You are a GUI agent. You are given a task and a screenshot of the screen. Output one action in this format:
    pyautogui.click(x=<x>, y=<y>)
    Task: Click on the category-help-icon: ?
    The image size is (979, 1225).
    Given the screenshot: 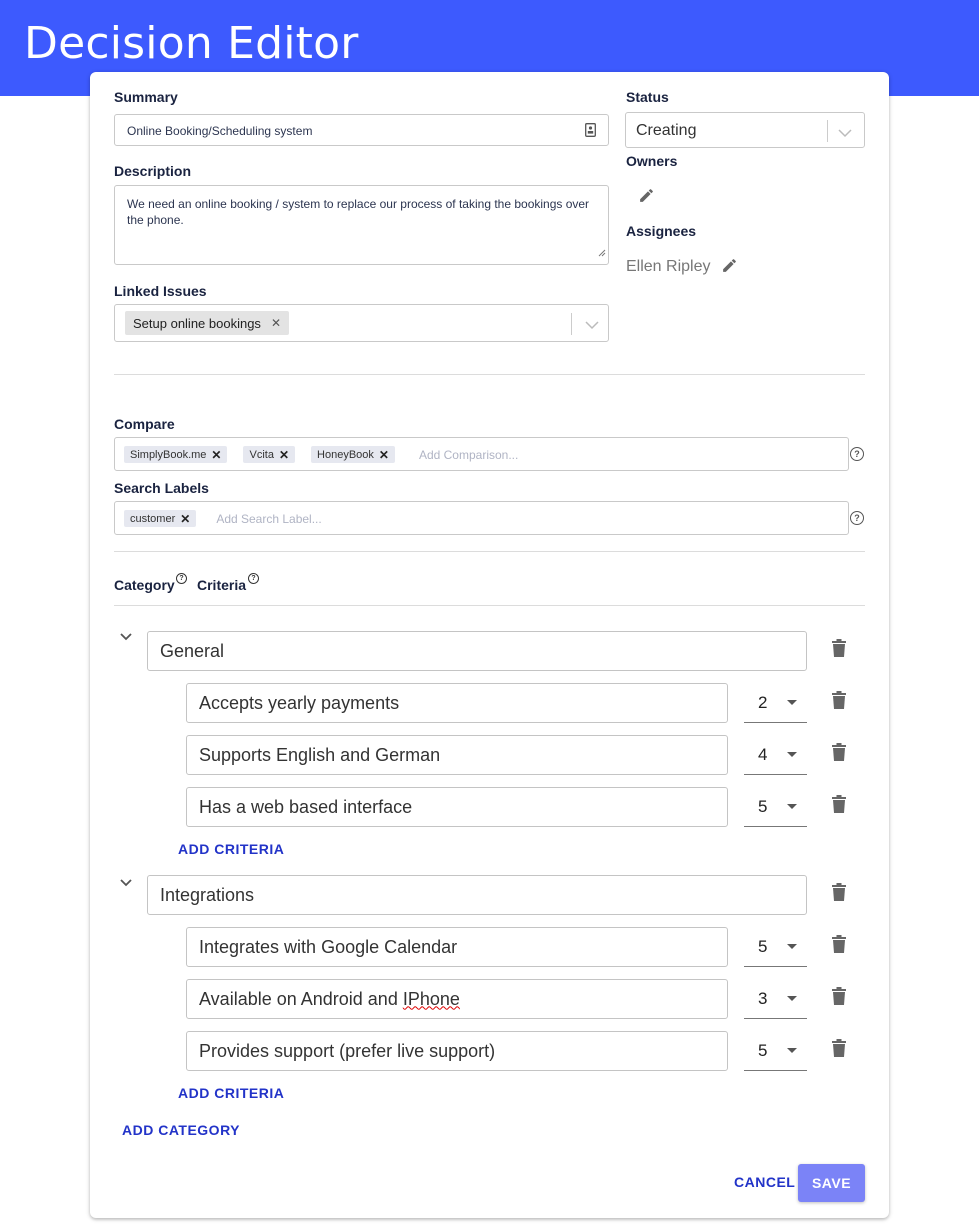 What is the action you would take?
    pyautogui.click(x=181, y=578)
    